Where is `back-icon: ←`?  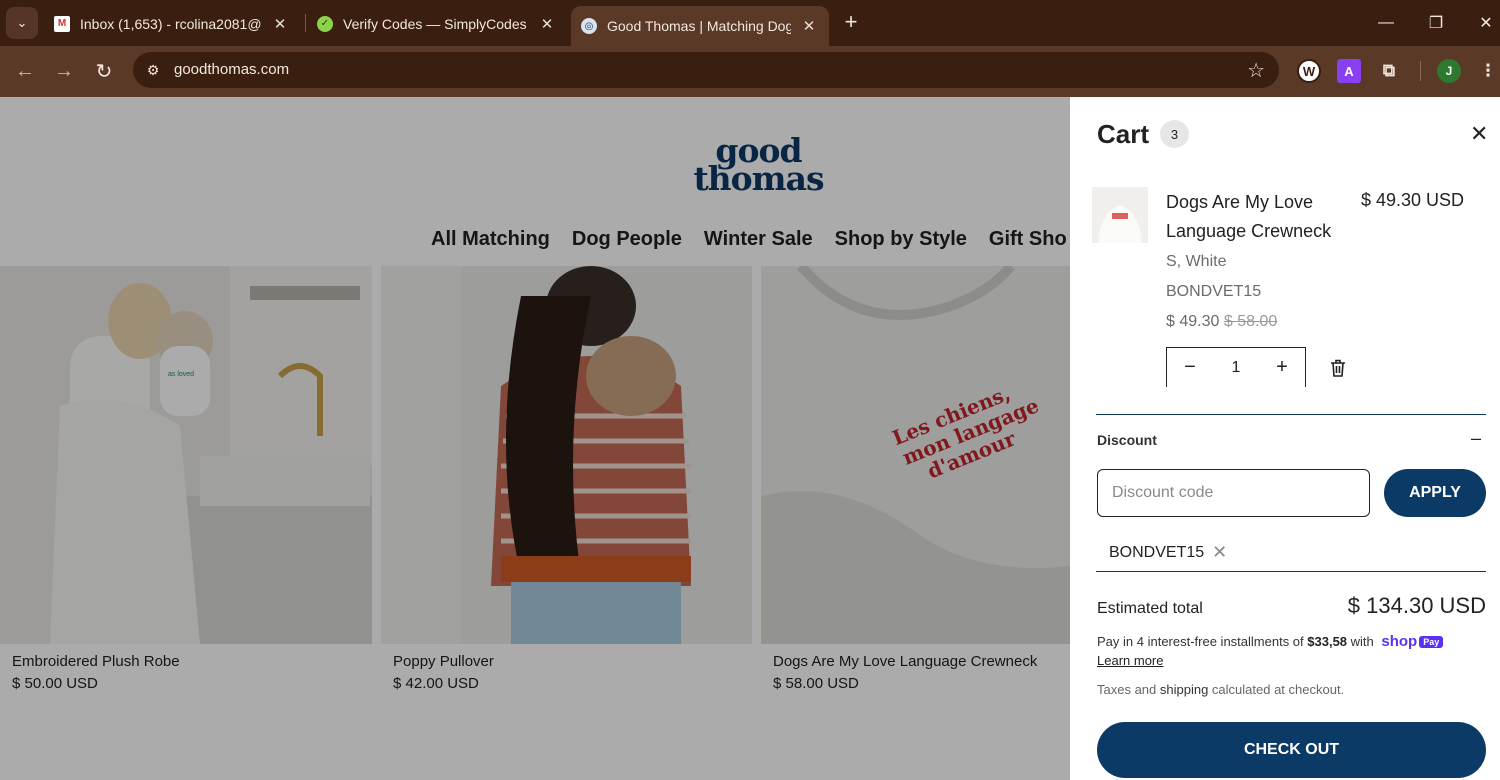 back-icon: ← is located at coordinates (25, 71).